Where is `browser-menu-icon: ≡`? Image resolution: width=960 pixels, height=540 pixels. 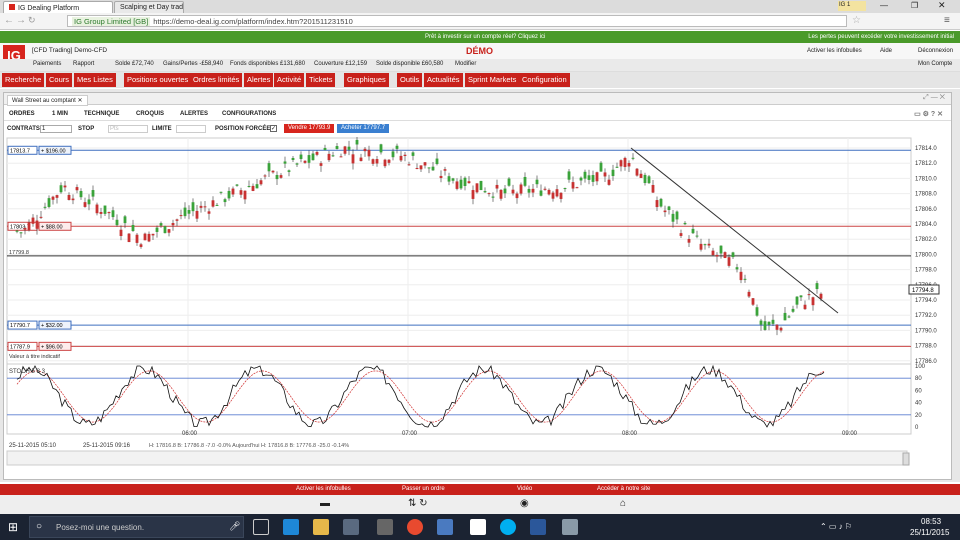
browser-menu-icon: ≡ is located at coordinates (947, 20).